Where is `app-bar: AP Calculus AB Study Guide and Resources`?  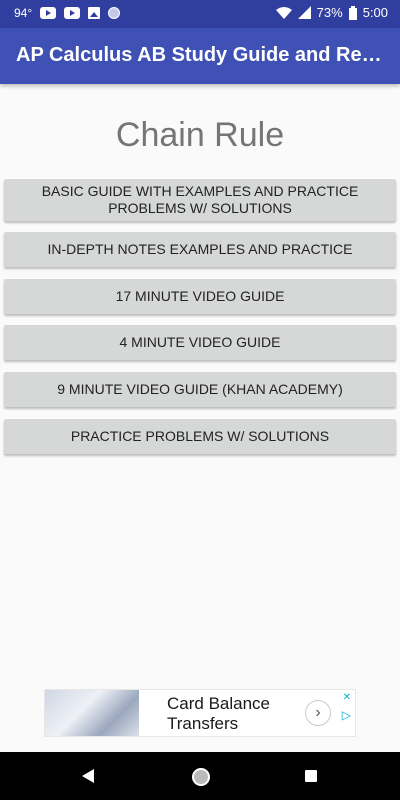 app-bar: AP Calculus AB Study Guide and Resources is located at coordinates (200, 56).